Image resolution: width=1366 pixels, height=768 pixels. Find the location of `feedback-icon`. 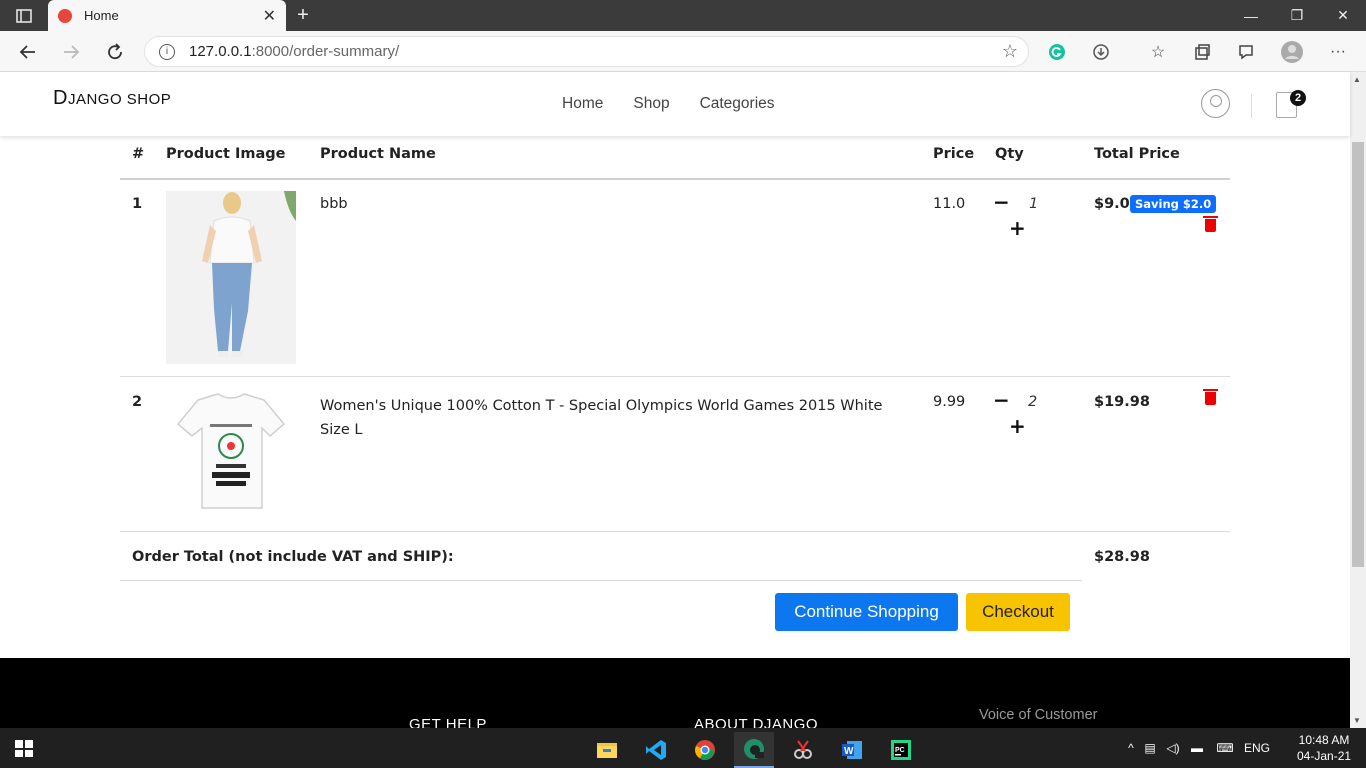

feedback-icon is located at coordinates (1246, 52).